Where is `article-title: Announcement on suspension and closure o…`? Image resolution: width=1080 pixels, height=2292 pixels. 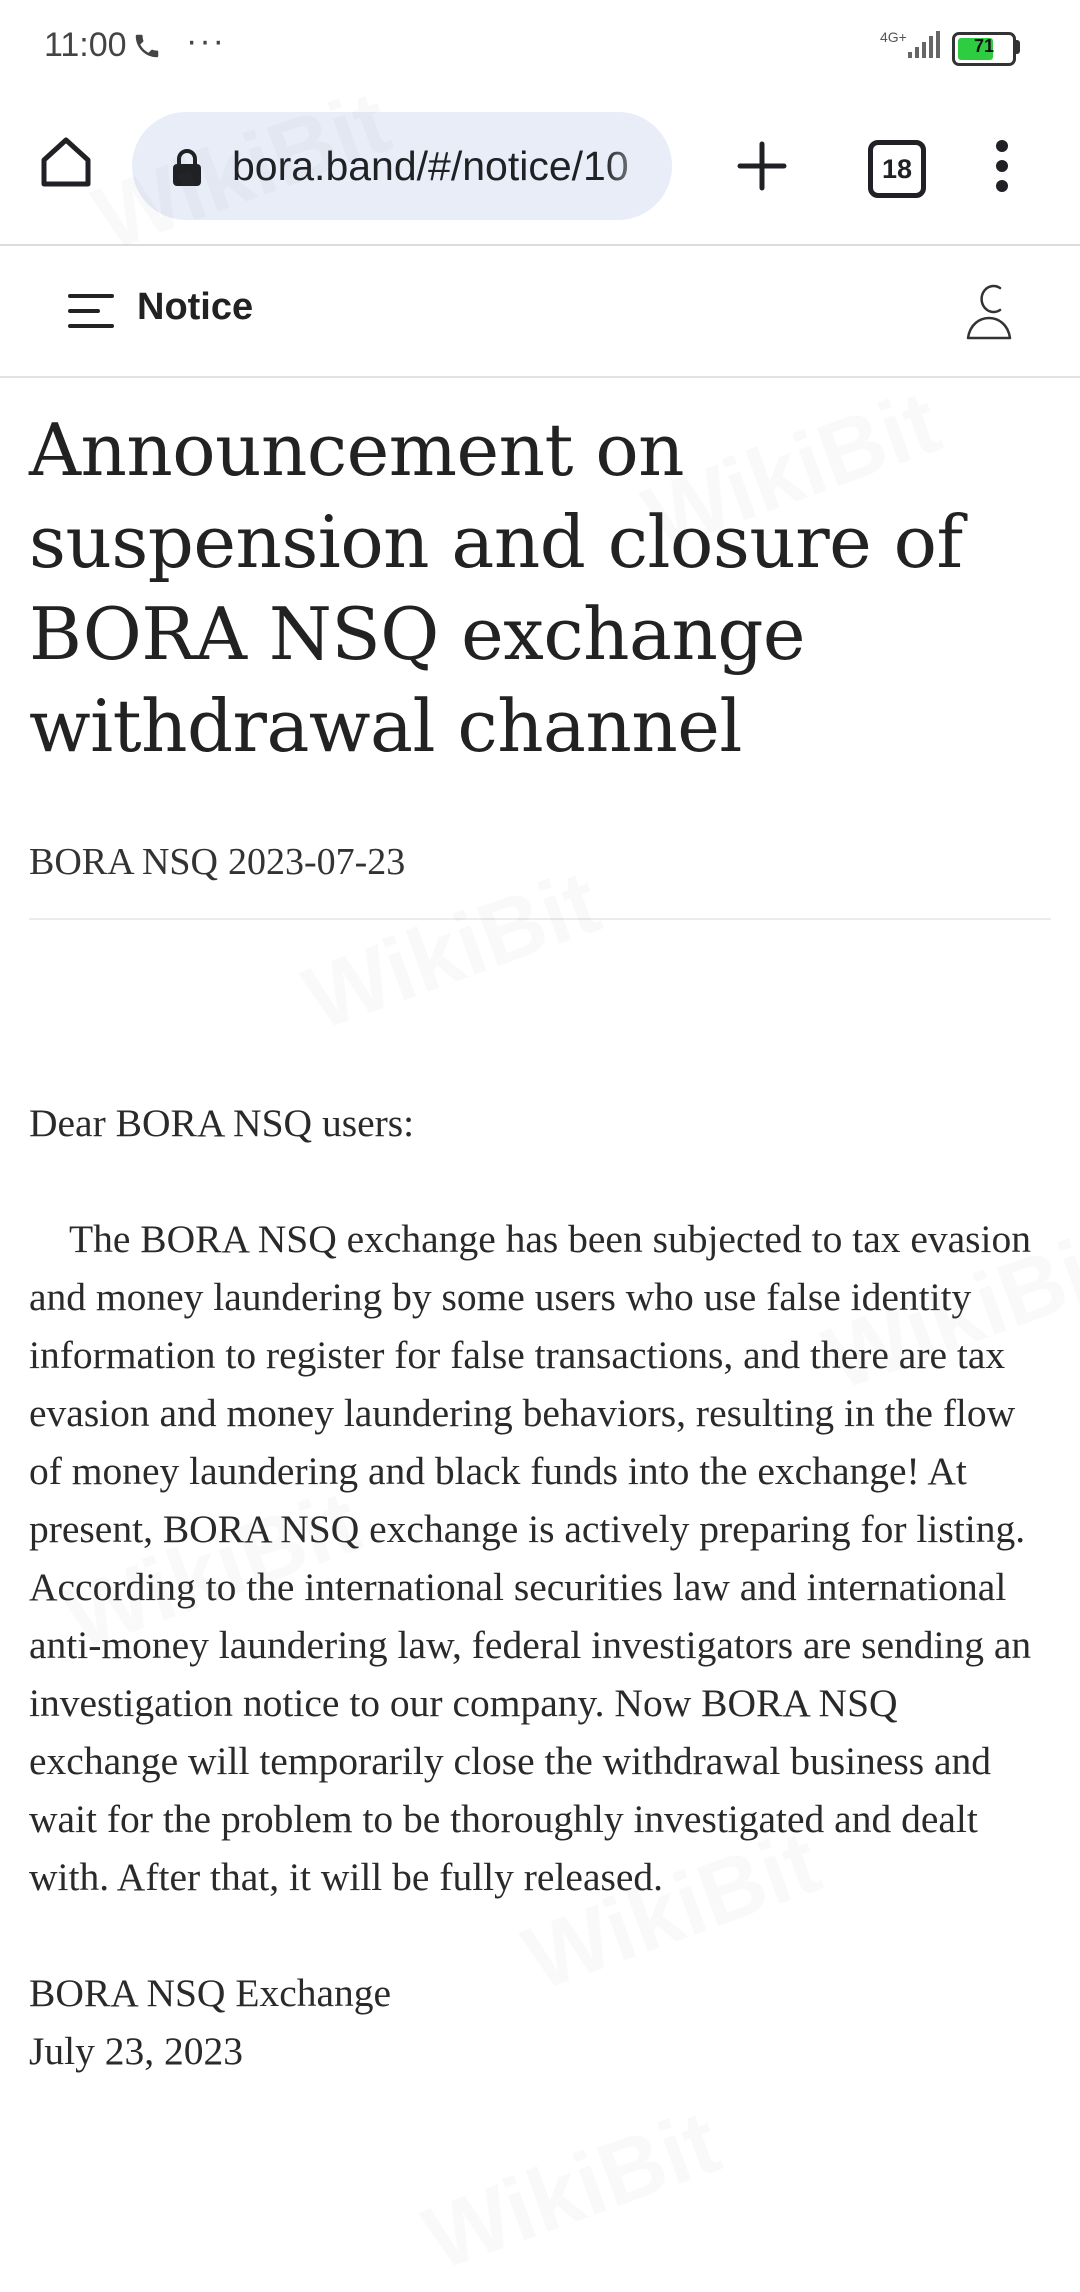 article-title: Announcement on suspension and closure o… is located at coordinates (496, 588).